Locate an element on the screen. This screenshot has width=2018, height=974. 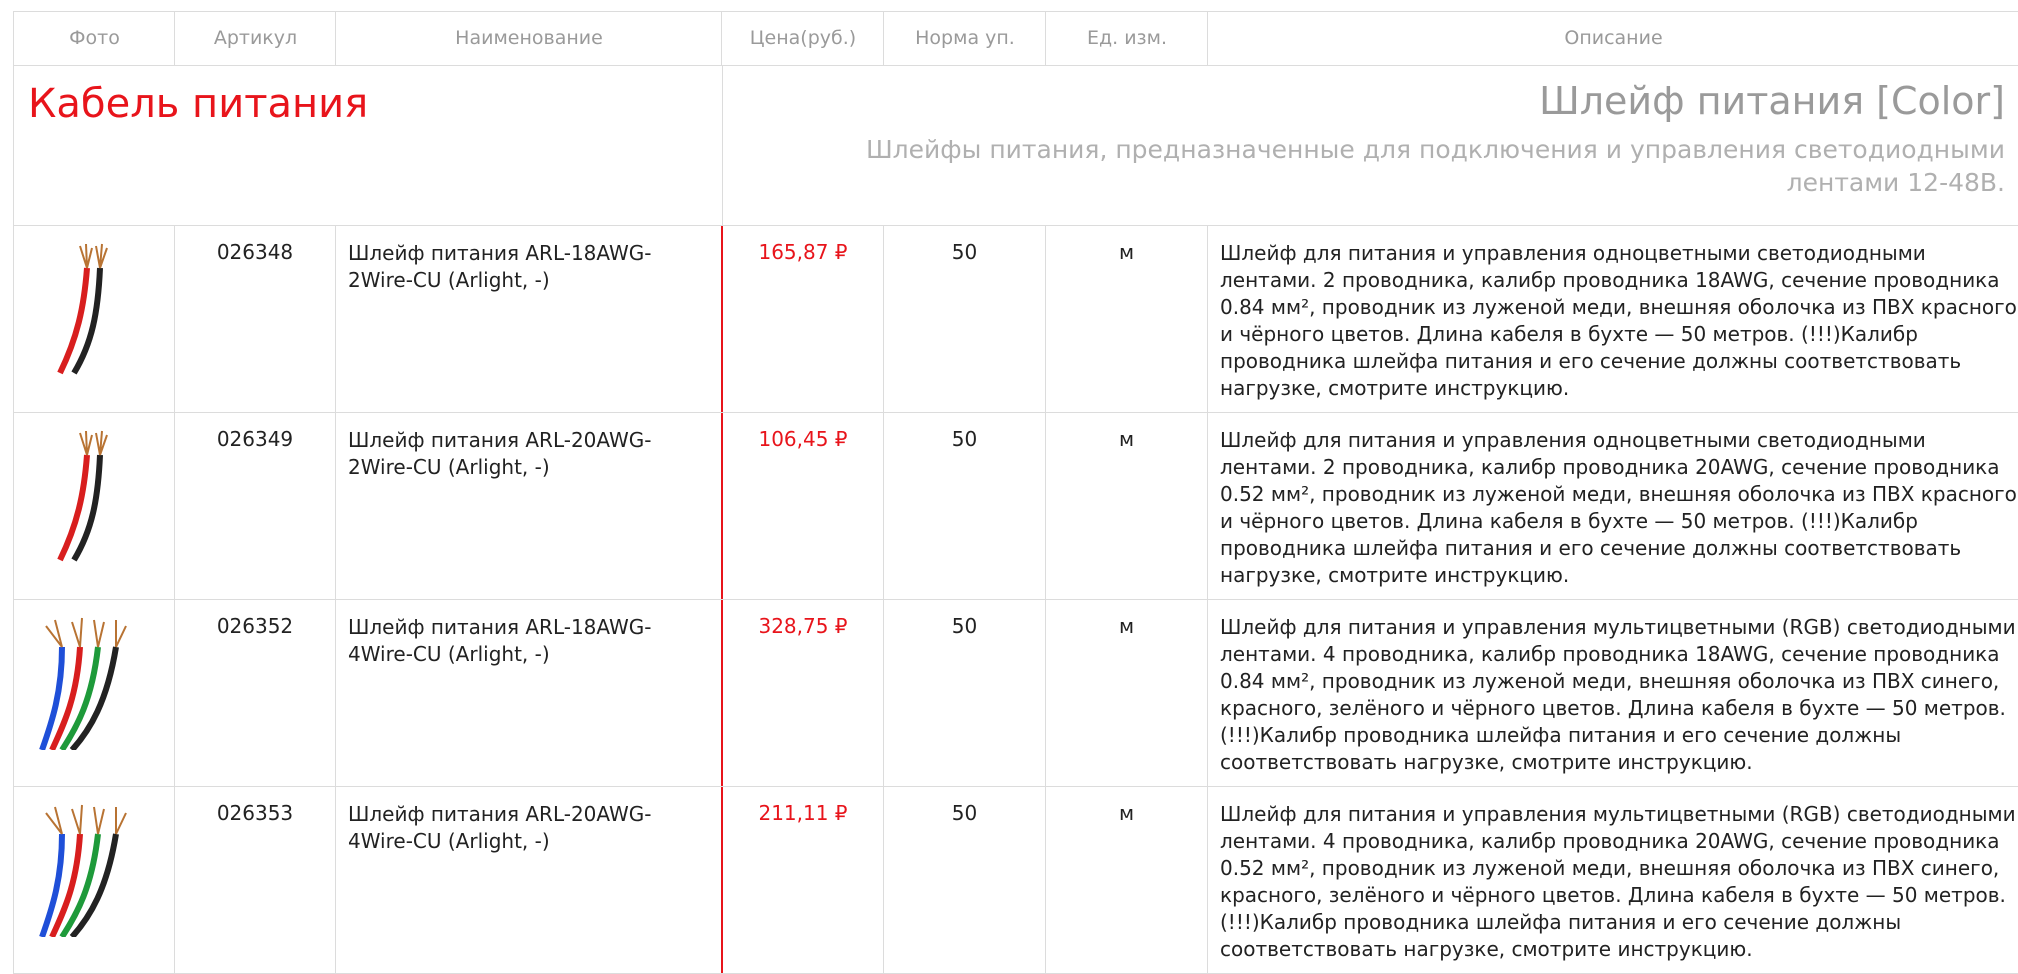
price-cell: 106,45 ₽ is located at coordinates (802, 506).